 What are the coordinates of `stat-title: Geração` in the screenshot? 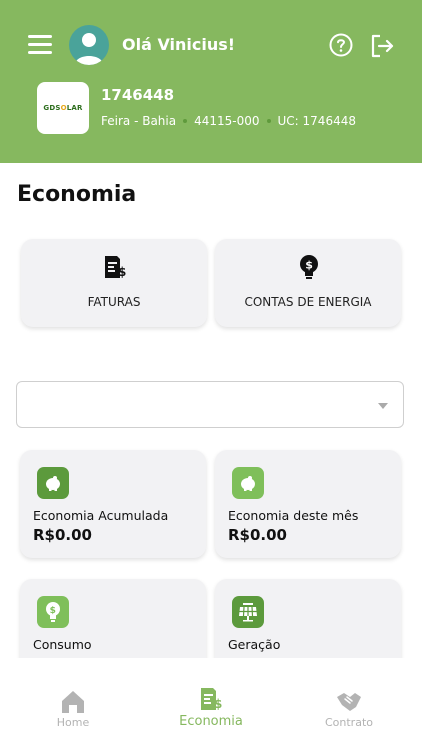 It's located at (254, 644).